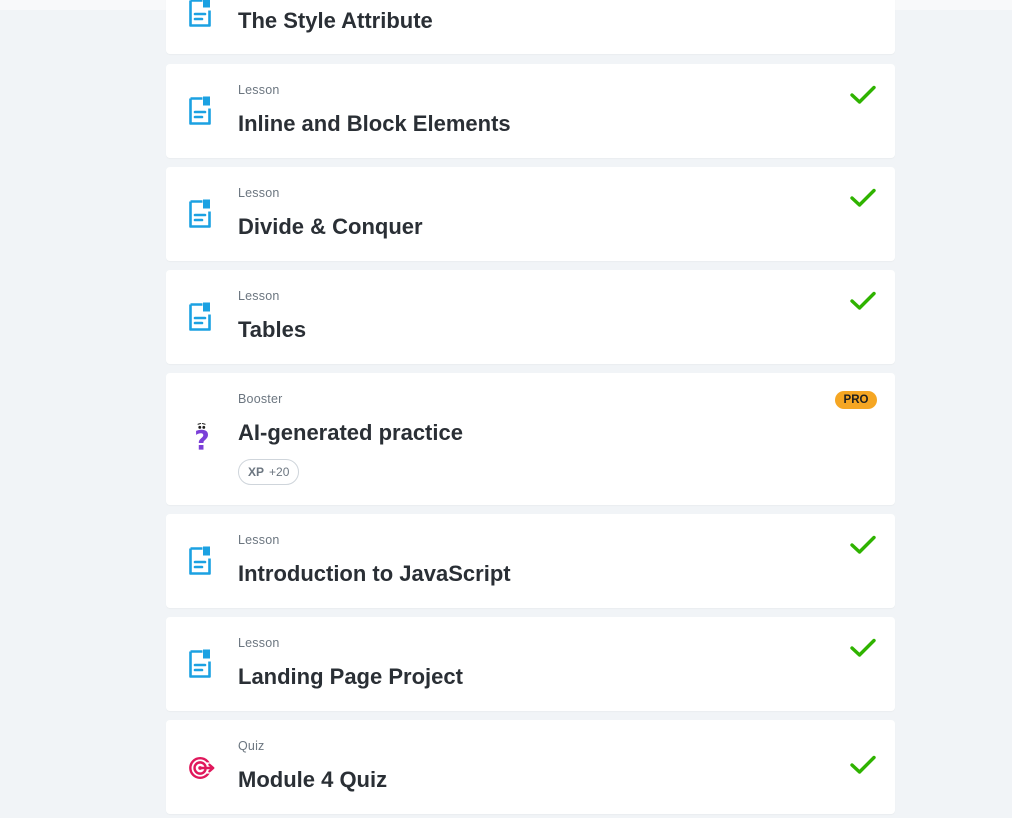 The image size is (1012, 818). Describe the element at coordinates (530, 317) in the screenshot. I see `lesson-card: Lesson Tables` at that location.